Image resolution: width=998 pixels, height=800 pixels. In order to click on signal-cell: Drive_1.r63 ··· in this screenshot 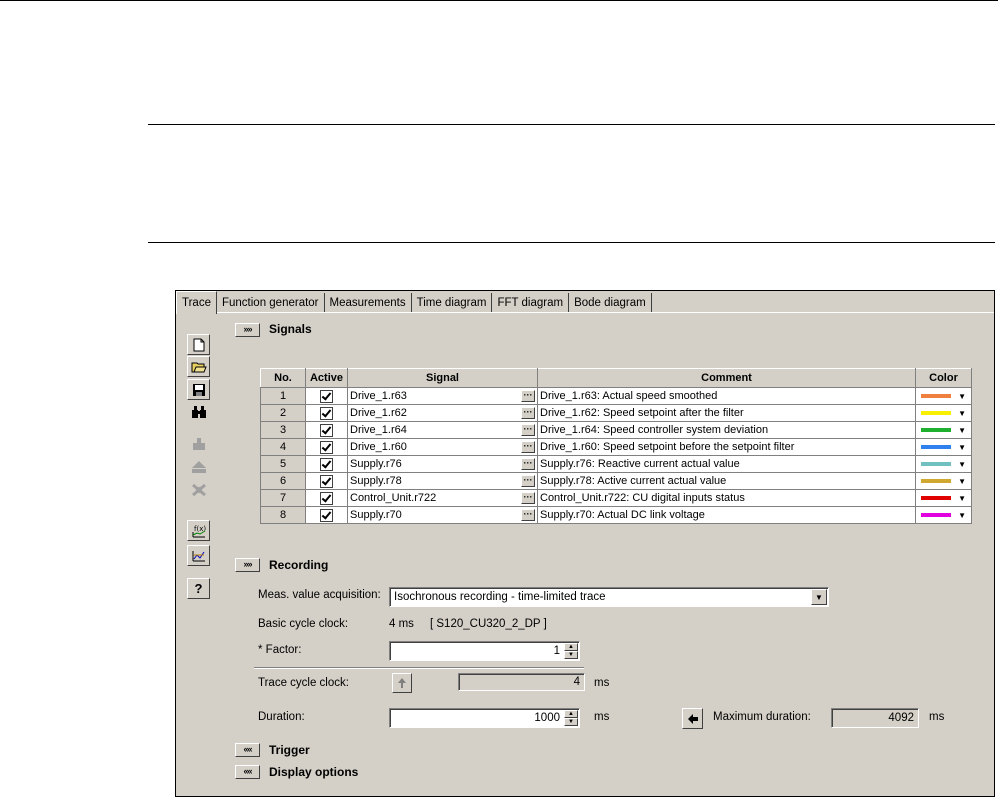, I will do `click(442, 396)`.